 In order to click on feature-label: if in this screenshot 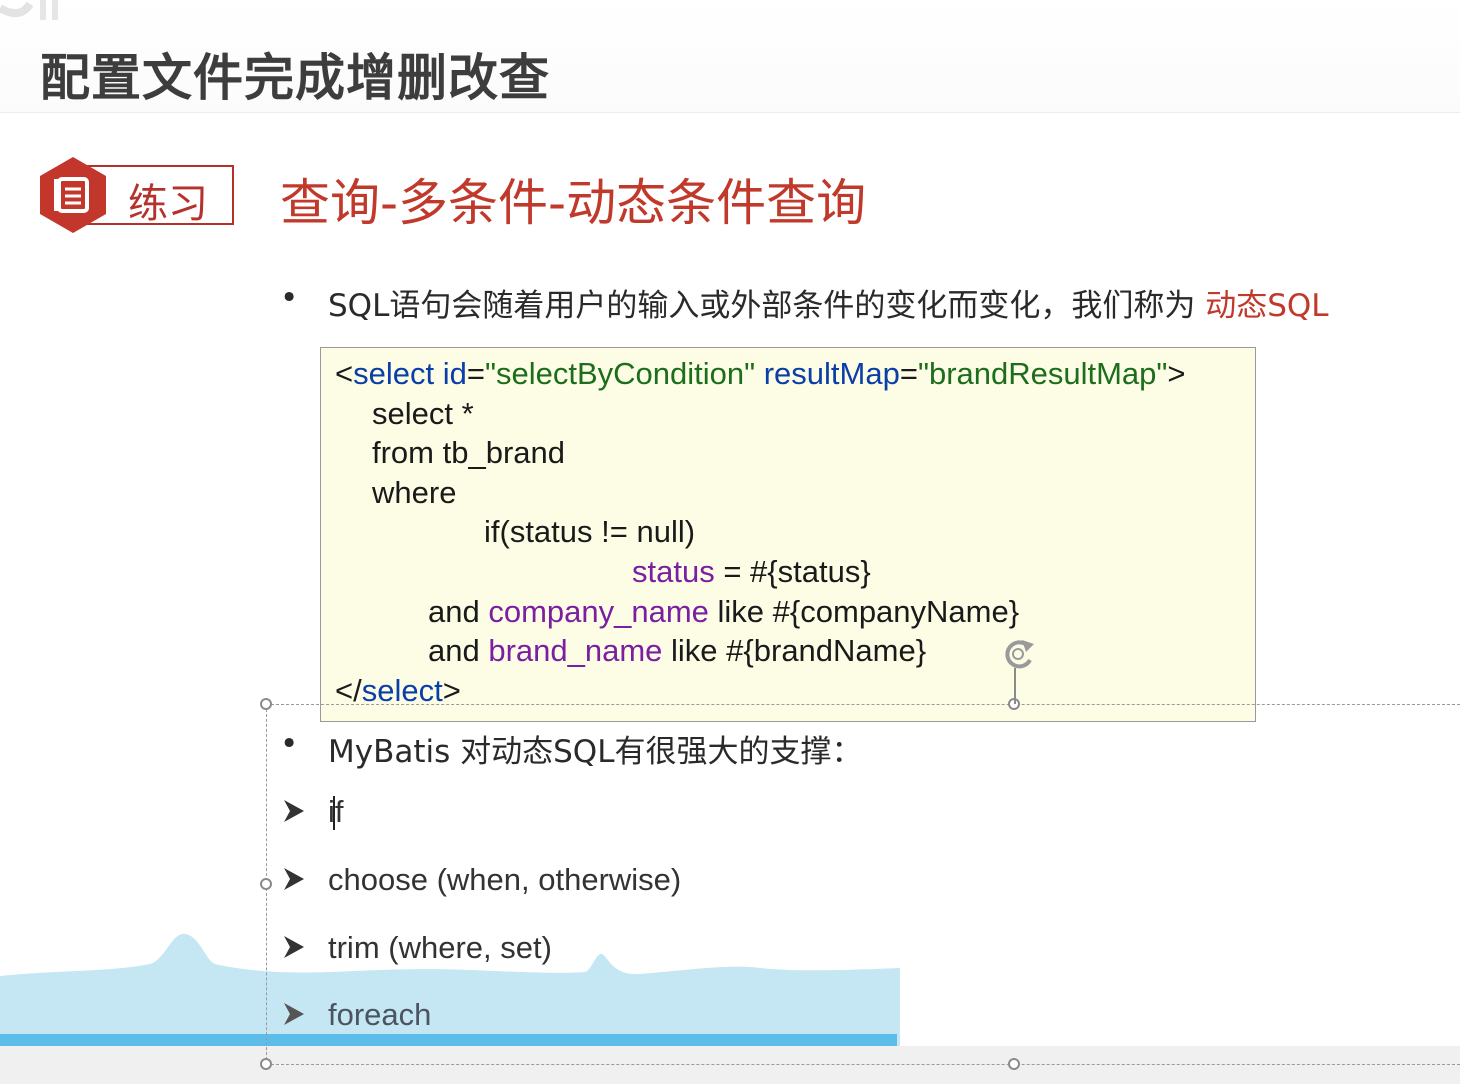, I will do `click(336, 811)`.